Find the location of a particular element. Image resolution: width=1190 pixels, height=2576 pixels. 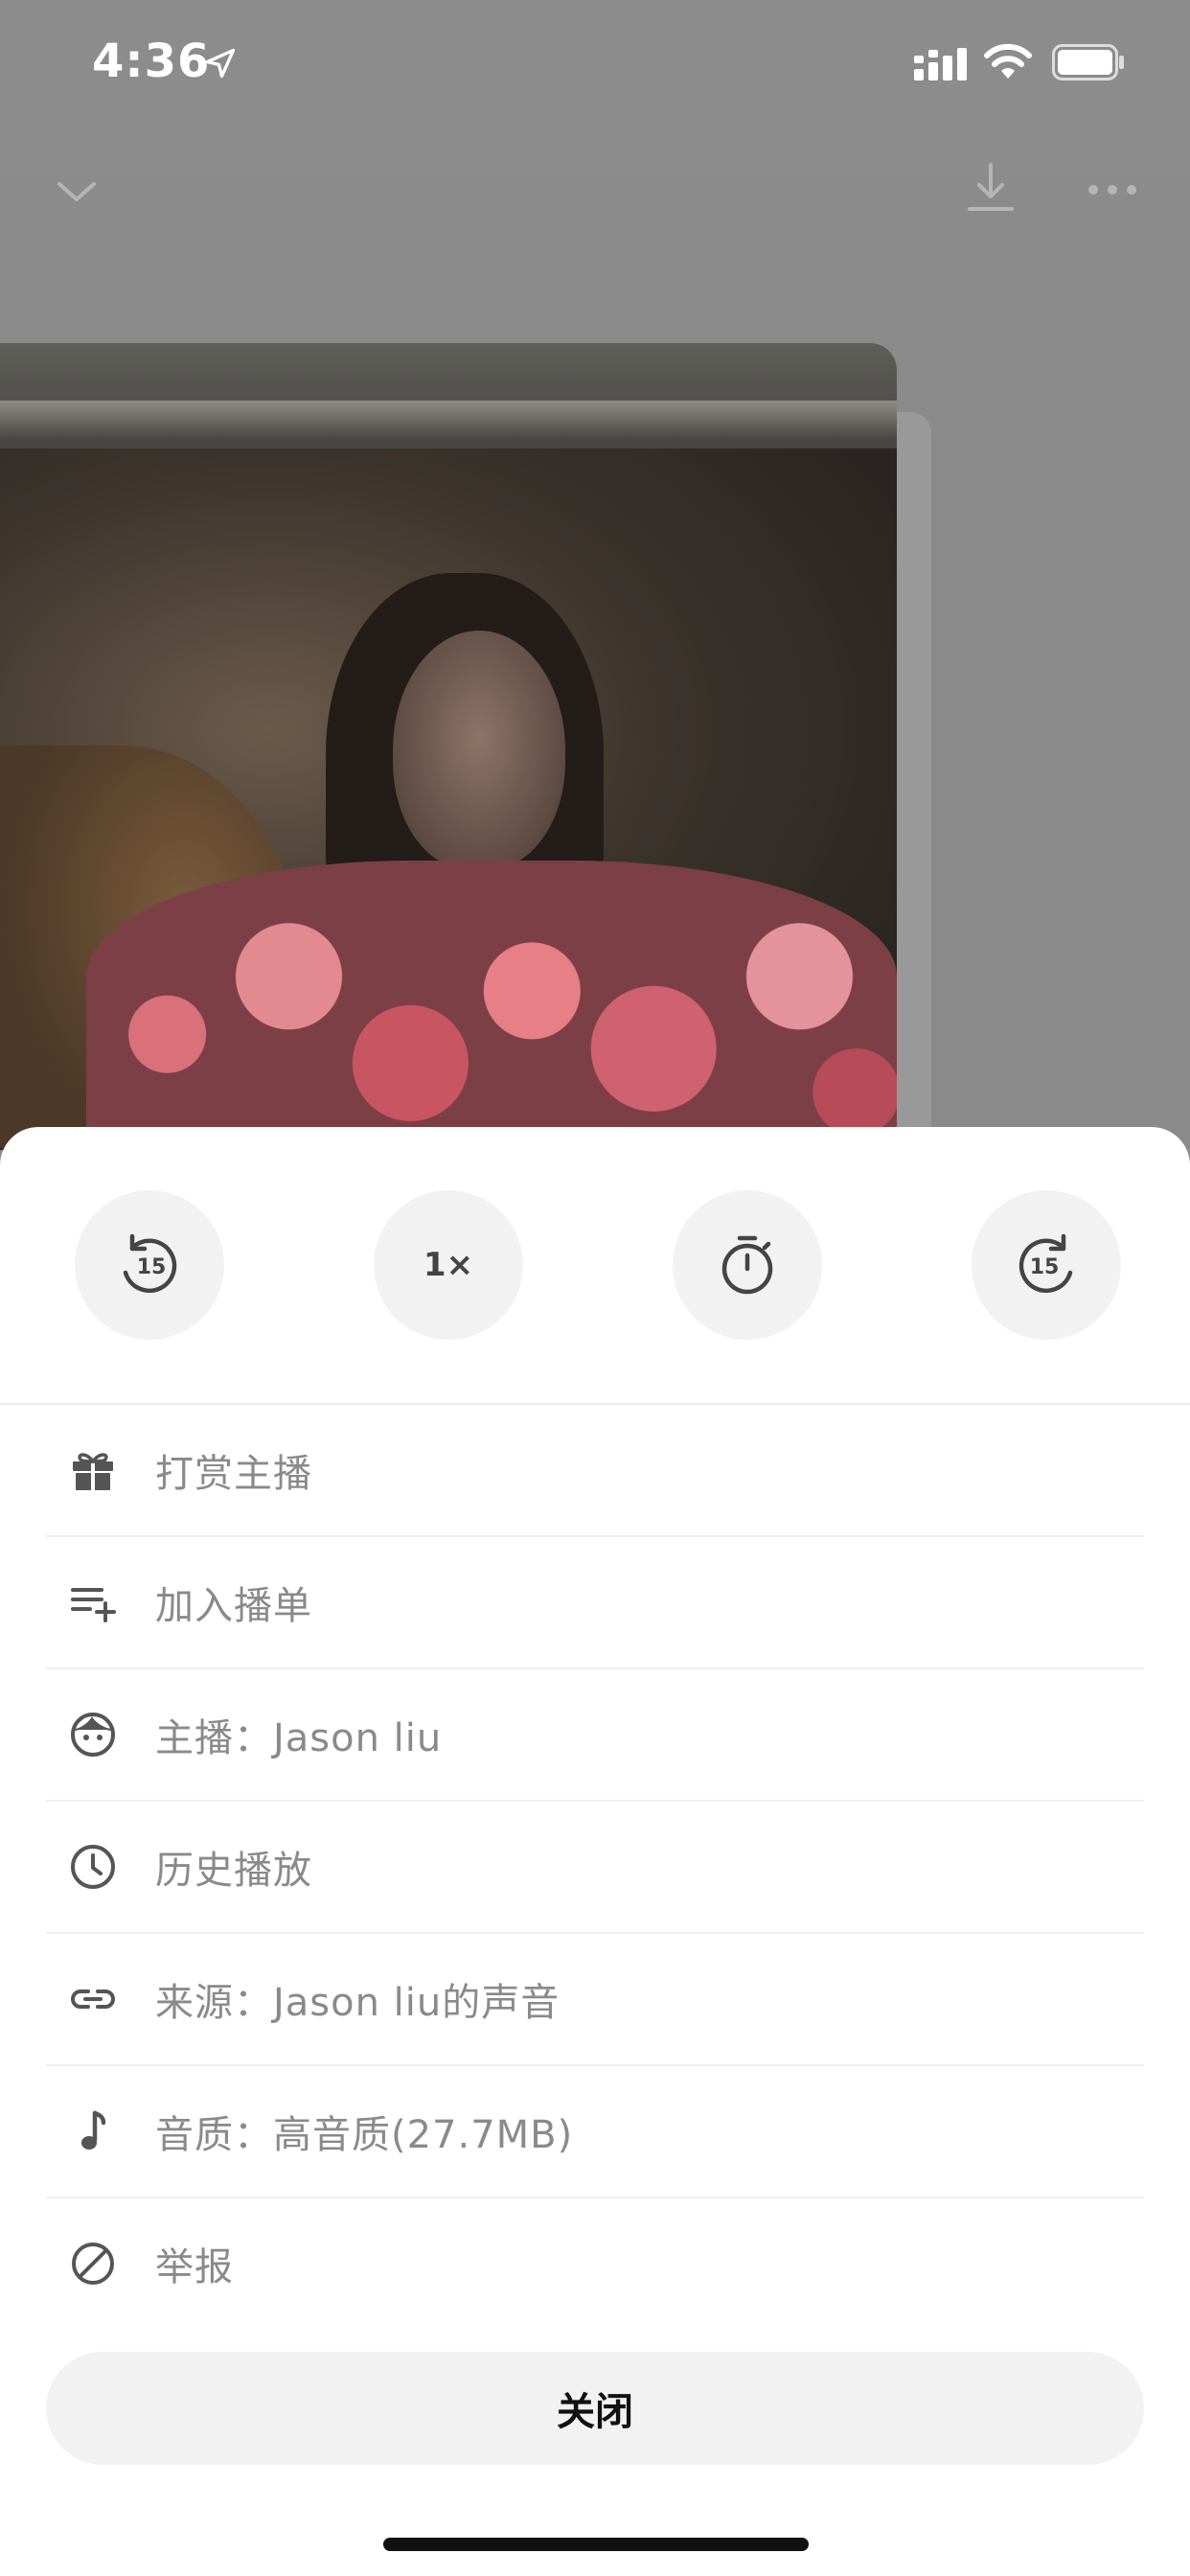

artwork-flowers is located at coordinates (492, 1005).